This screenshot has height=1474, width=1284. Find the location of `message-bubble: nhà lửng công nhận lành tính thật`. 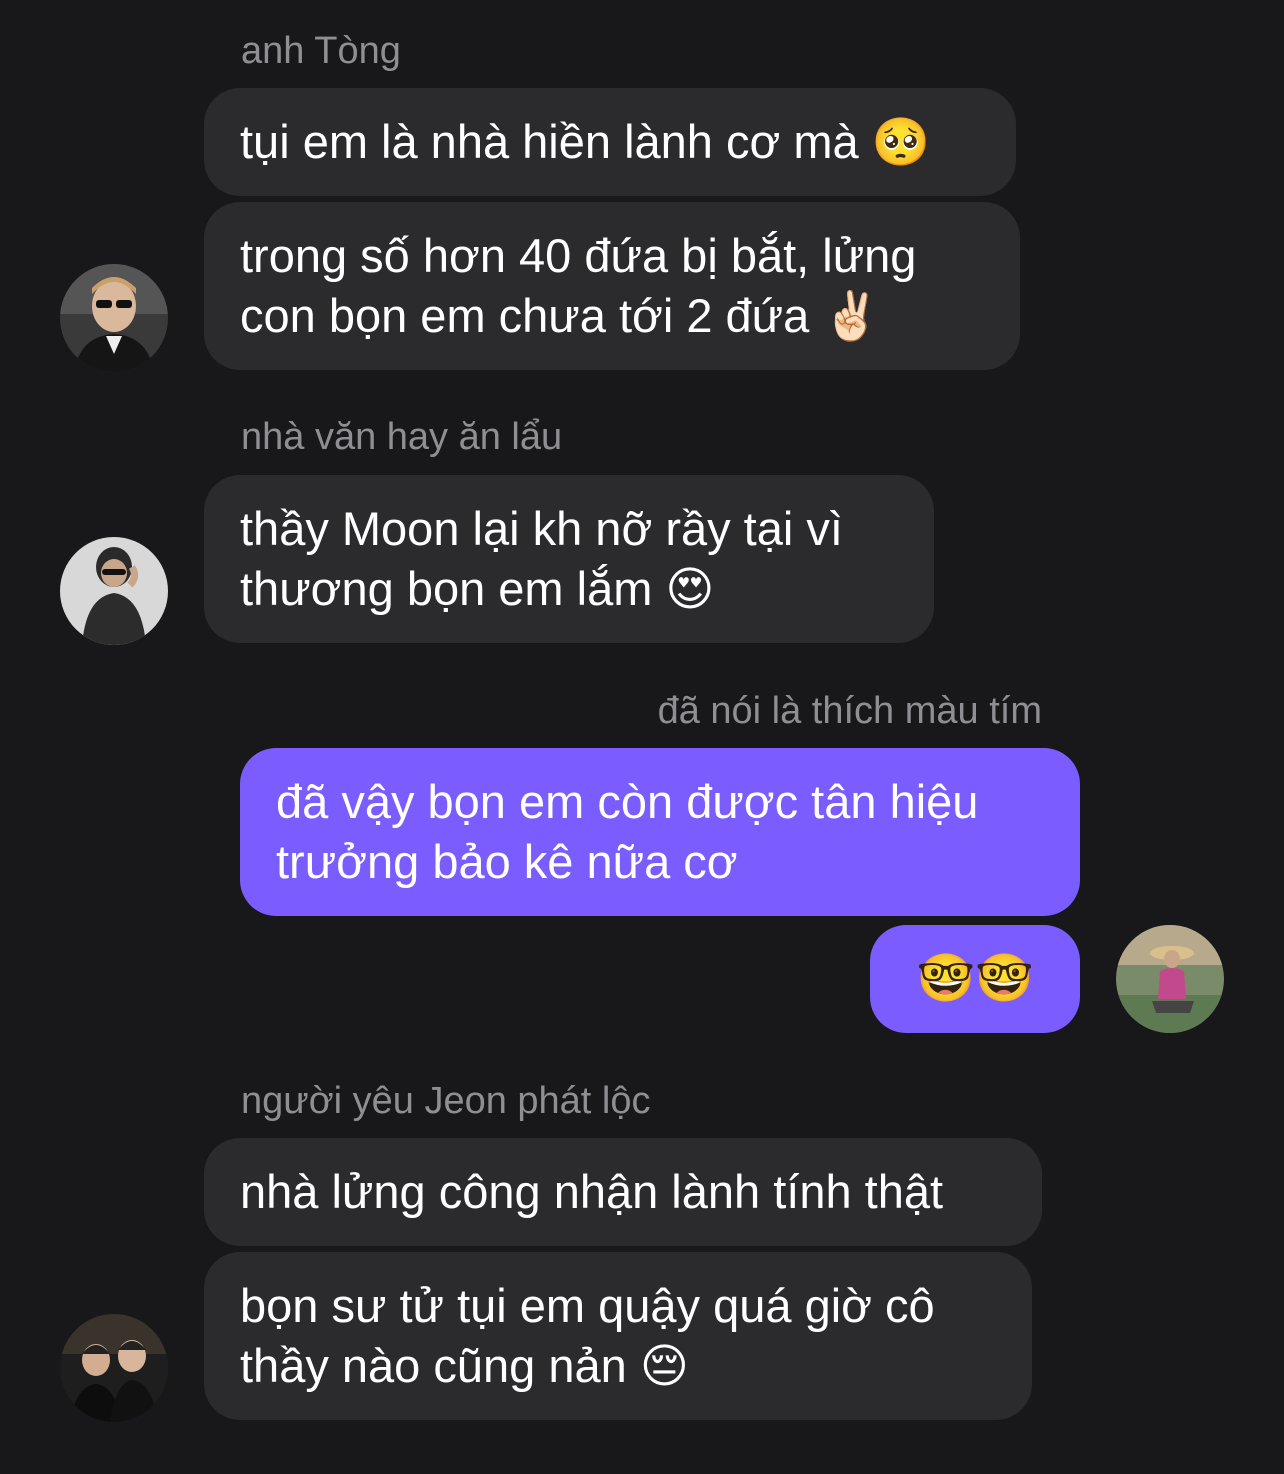

message-bubble: nhà lửng công nhận lành tính thật is located at coordinates (623, 1192).